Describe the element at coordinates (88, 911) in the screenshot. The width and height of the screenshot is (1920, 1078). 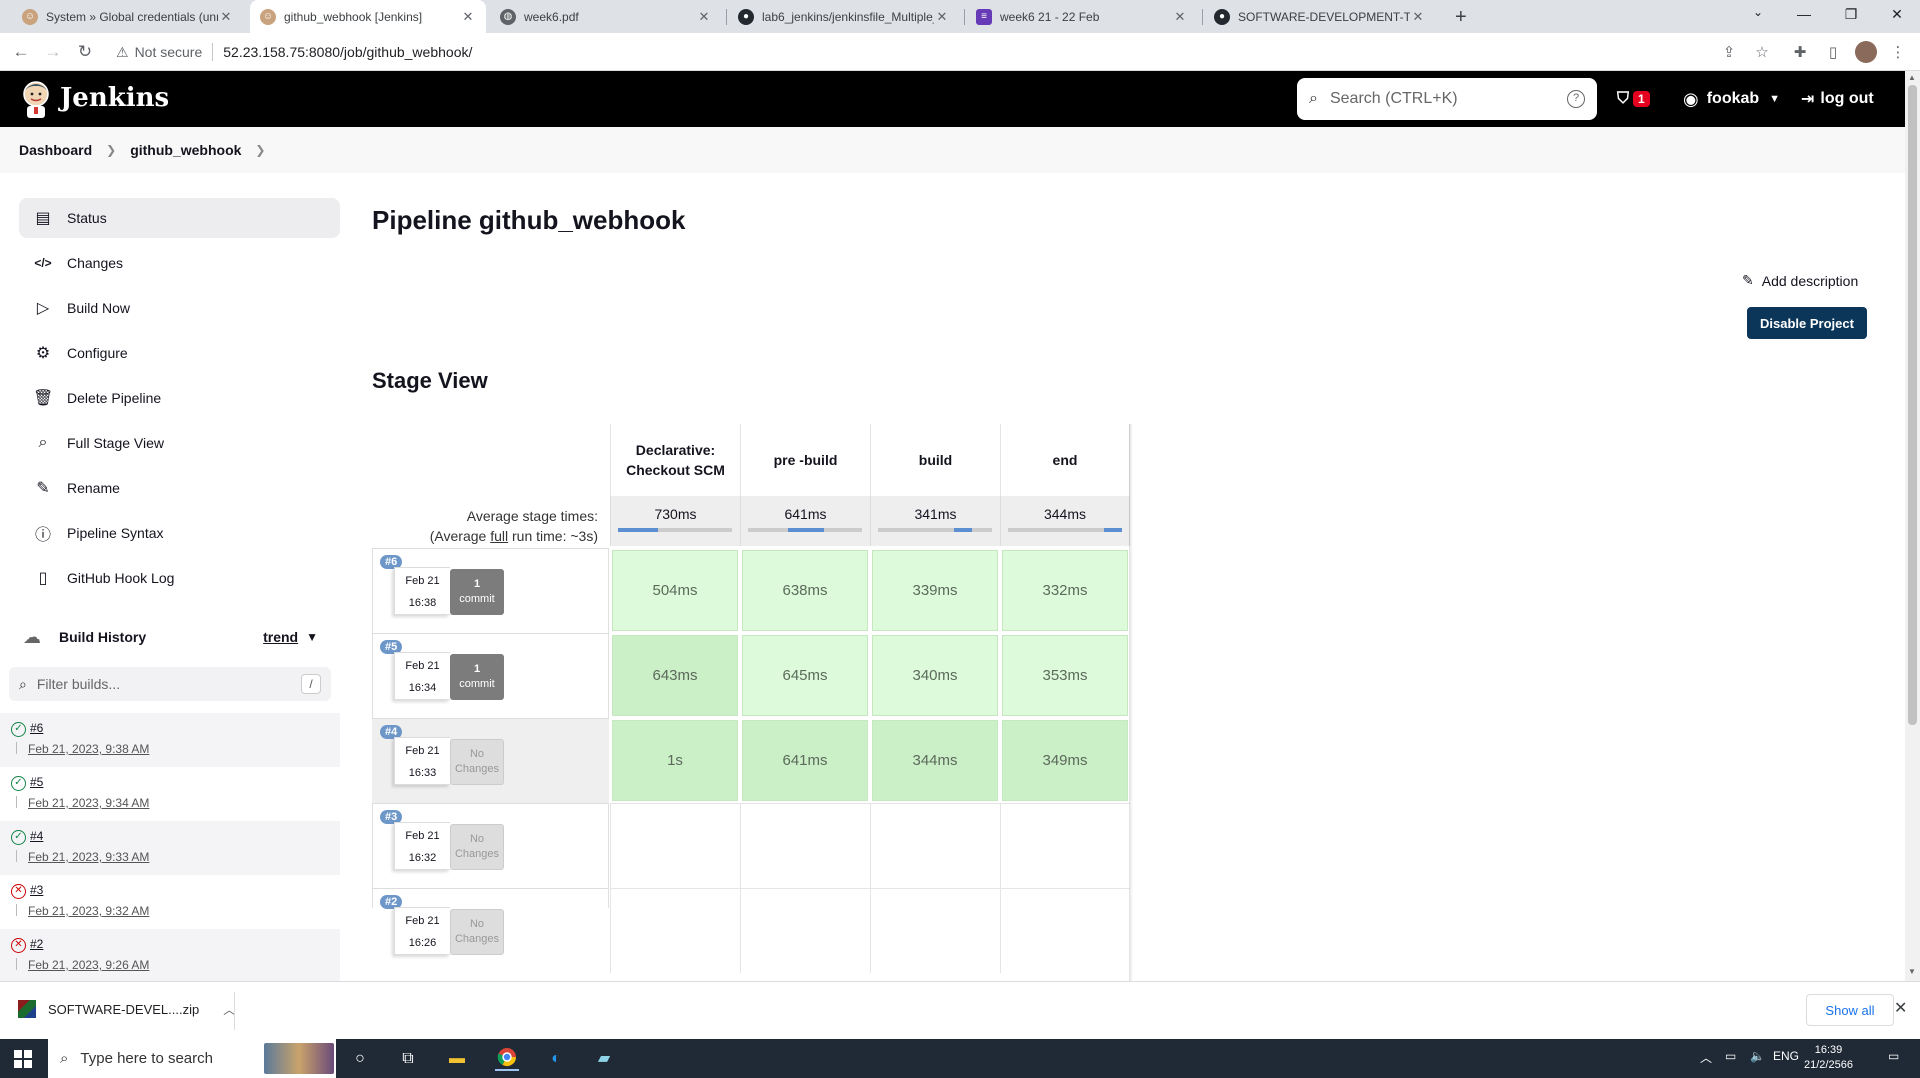
I see `build-date-link: Feb 21, 2023, 9:32 AM` at that location.